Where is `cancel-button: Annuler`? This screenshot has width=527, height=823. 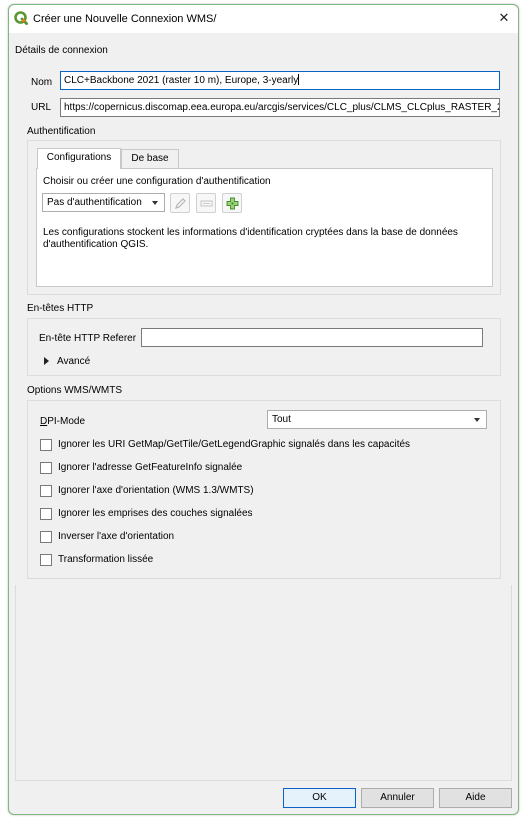
cancel-button: Annuler is located at coordinates (397, 798).